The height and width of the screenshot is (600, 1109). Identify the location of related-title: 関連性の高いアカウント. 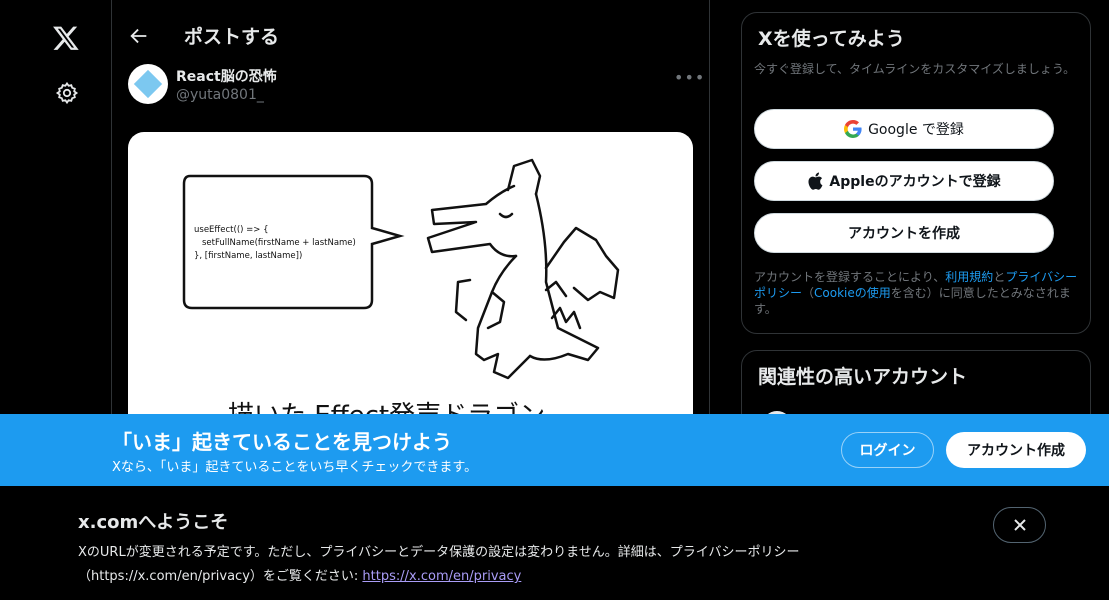
(863, 377).